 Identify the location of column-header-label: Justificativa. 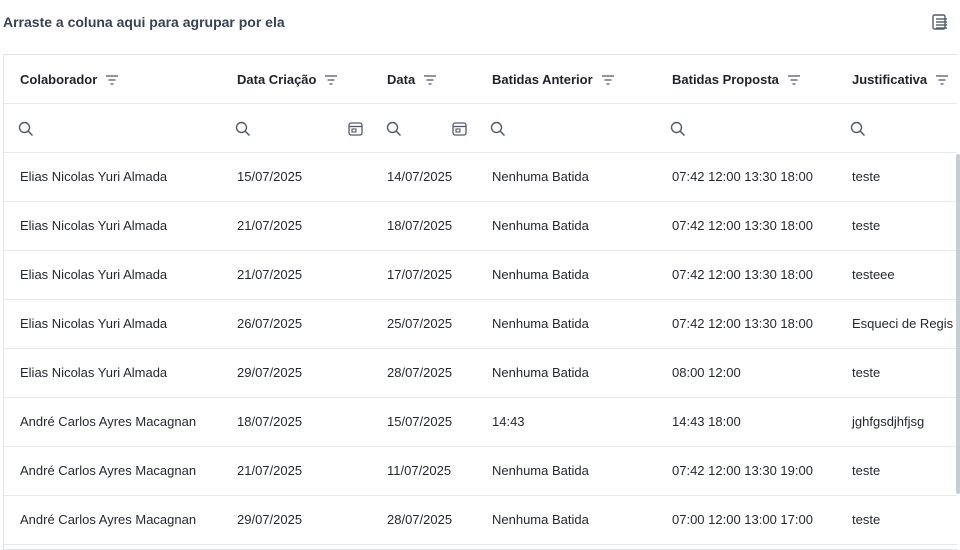
(890, 79).